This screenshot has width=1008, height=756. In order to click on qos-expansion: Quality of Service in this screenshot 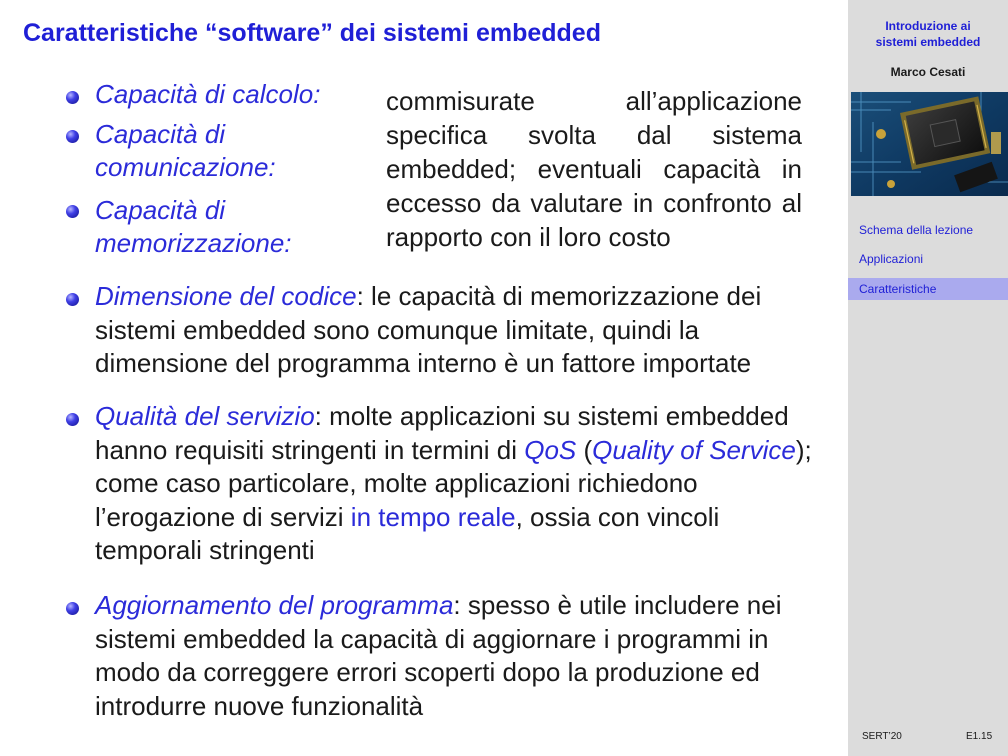, I will do `click(694, 449)`.